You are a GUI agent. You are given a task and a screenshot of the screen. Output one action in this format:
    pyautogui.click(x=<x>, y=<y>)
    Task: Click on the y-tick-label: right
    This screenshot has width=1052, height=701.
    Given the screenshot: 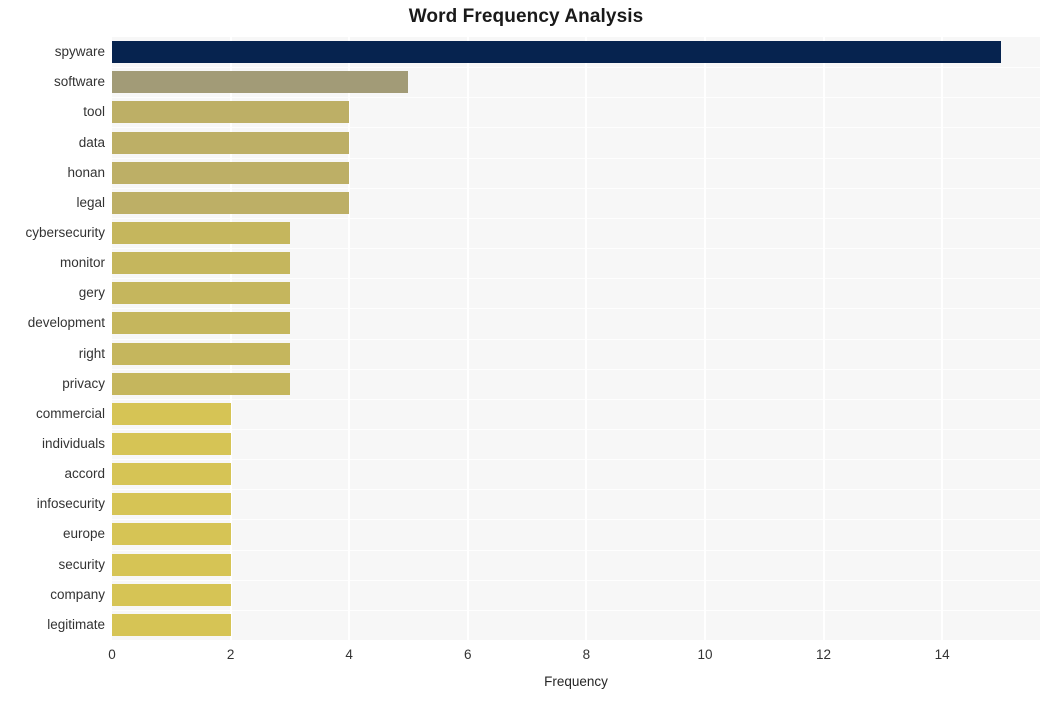 What is the action you would take?
    pyautogui.click(x=91, y=353)
    